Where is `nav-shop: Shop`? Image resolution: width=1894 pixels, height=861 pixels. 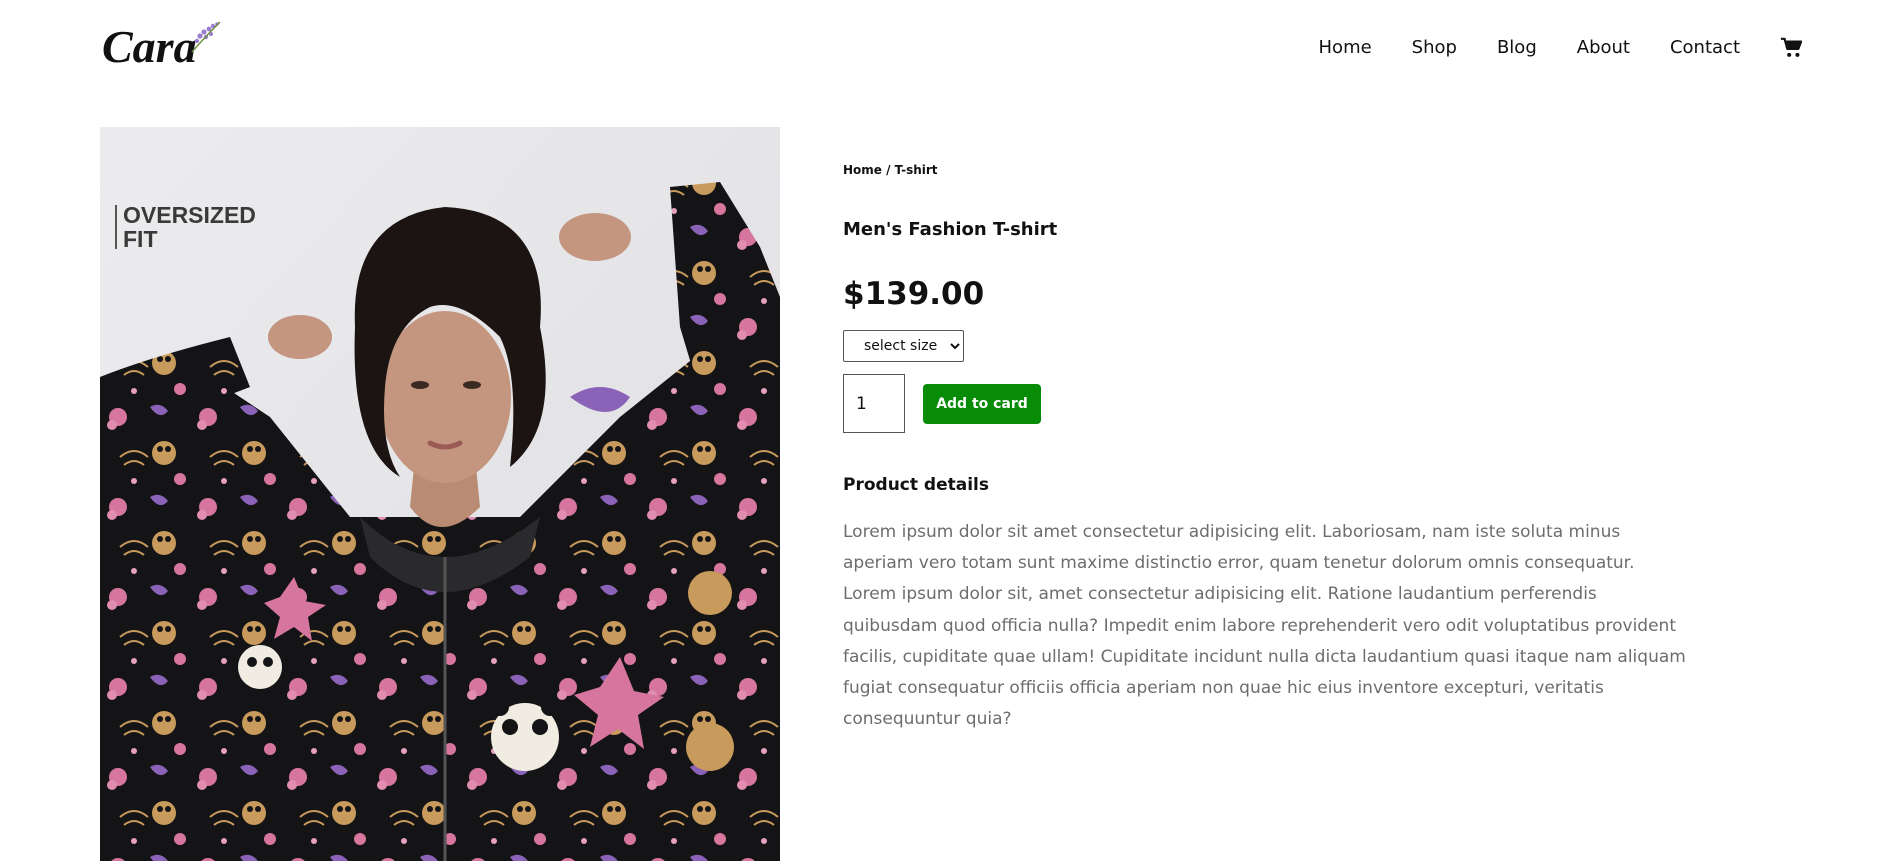
nav-shop: Shop is located at coordinates (1434, 48).